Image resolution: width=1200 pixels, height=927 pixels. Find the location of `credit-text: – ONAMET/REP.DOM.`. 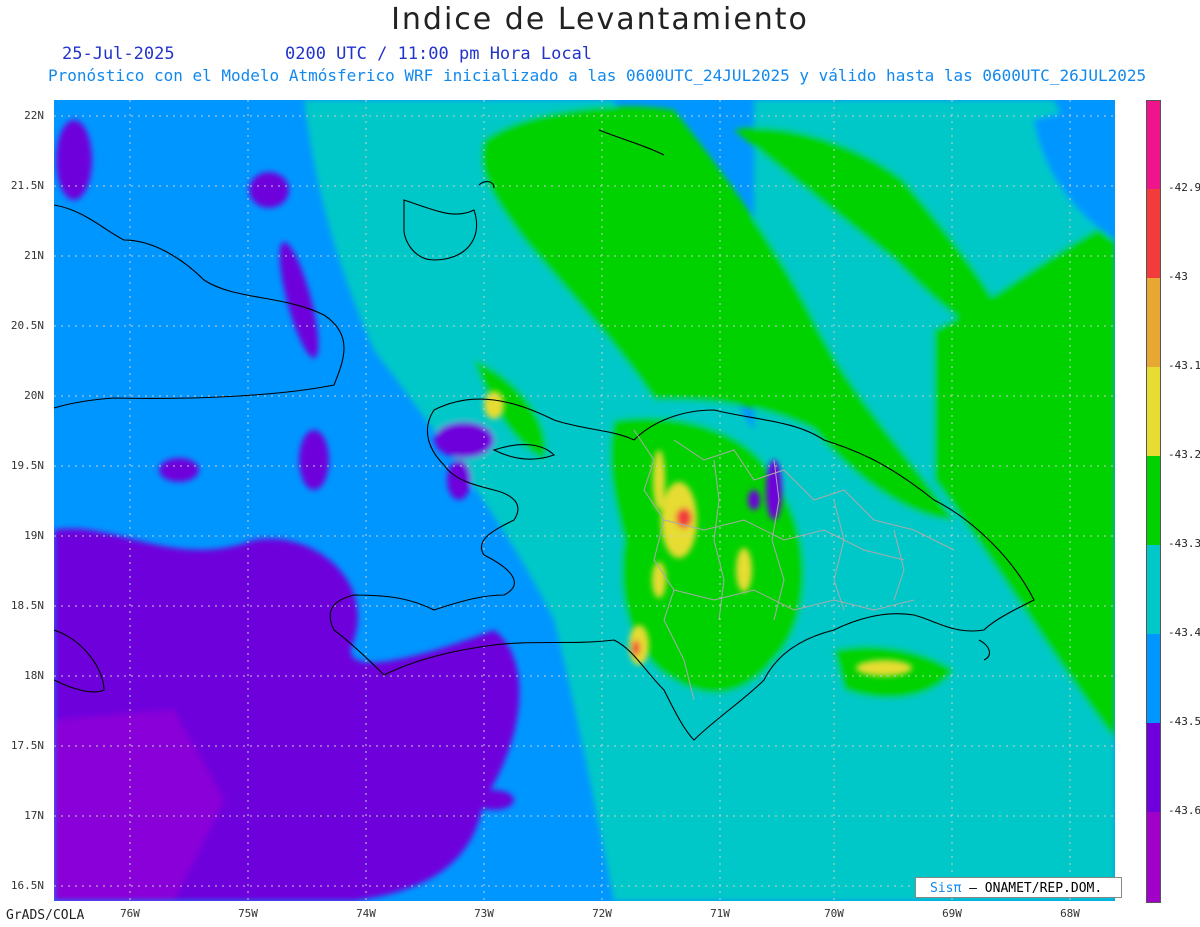

credit-text: – ONAMET/REP.DOM. is located at coordinates (1036, 888).